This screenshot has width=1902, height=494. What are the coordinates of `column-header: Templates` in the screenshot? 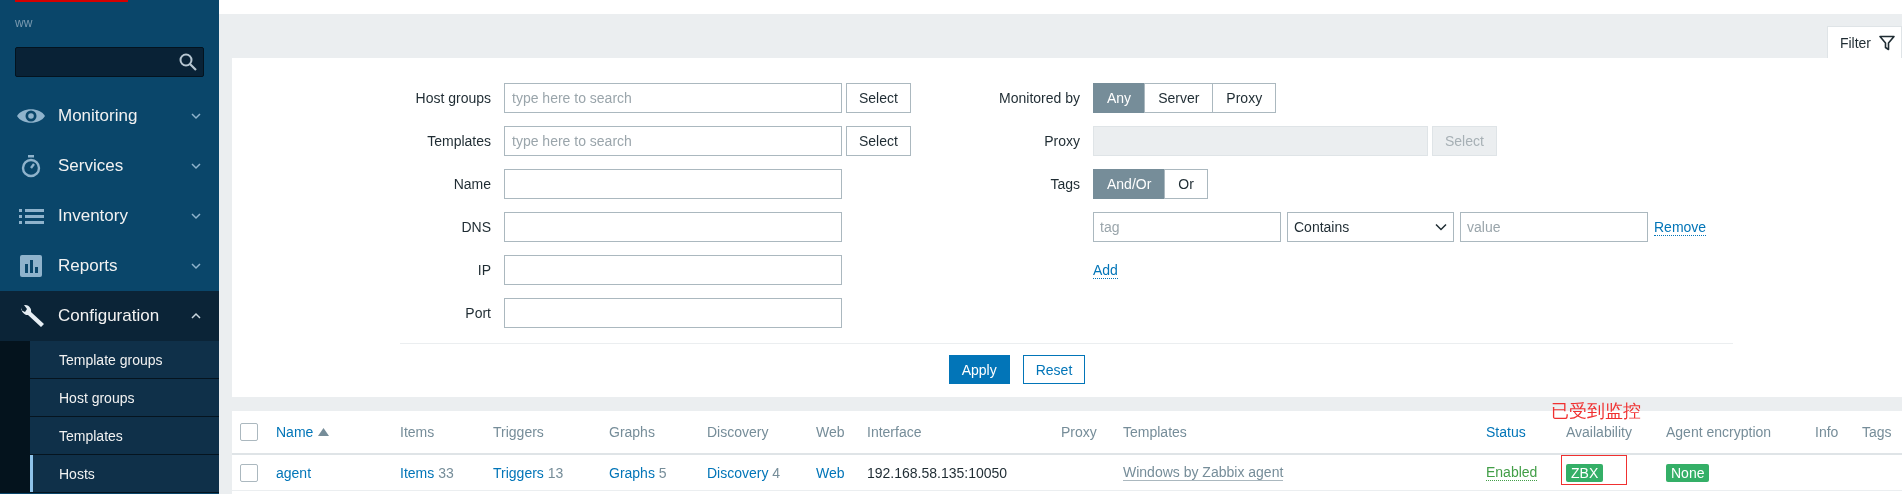 It's located at (1304, 433).